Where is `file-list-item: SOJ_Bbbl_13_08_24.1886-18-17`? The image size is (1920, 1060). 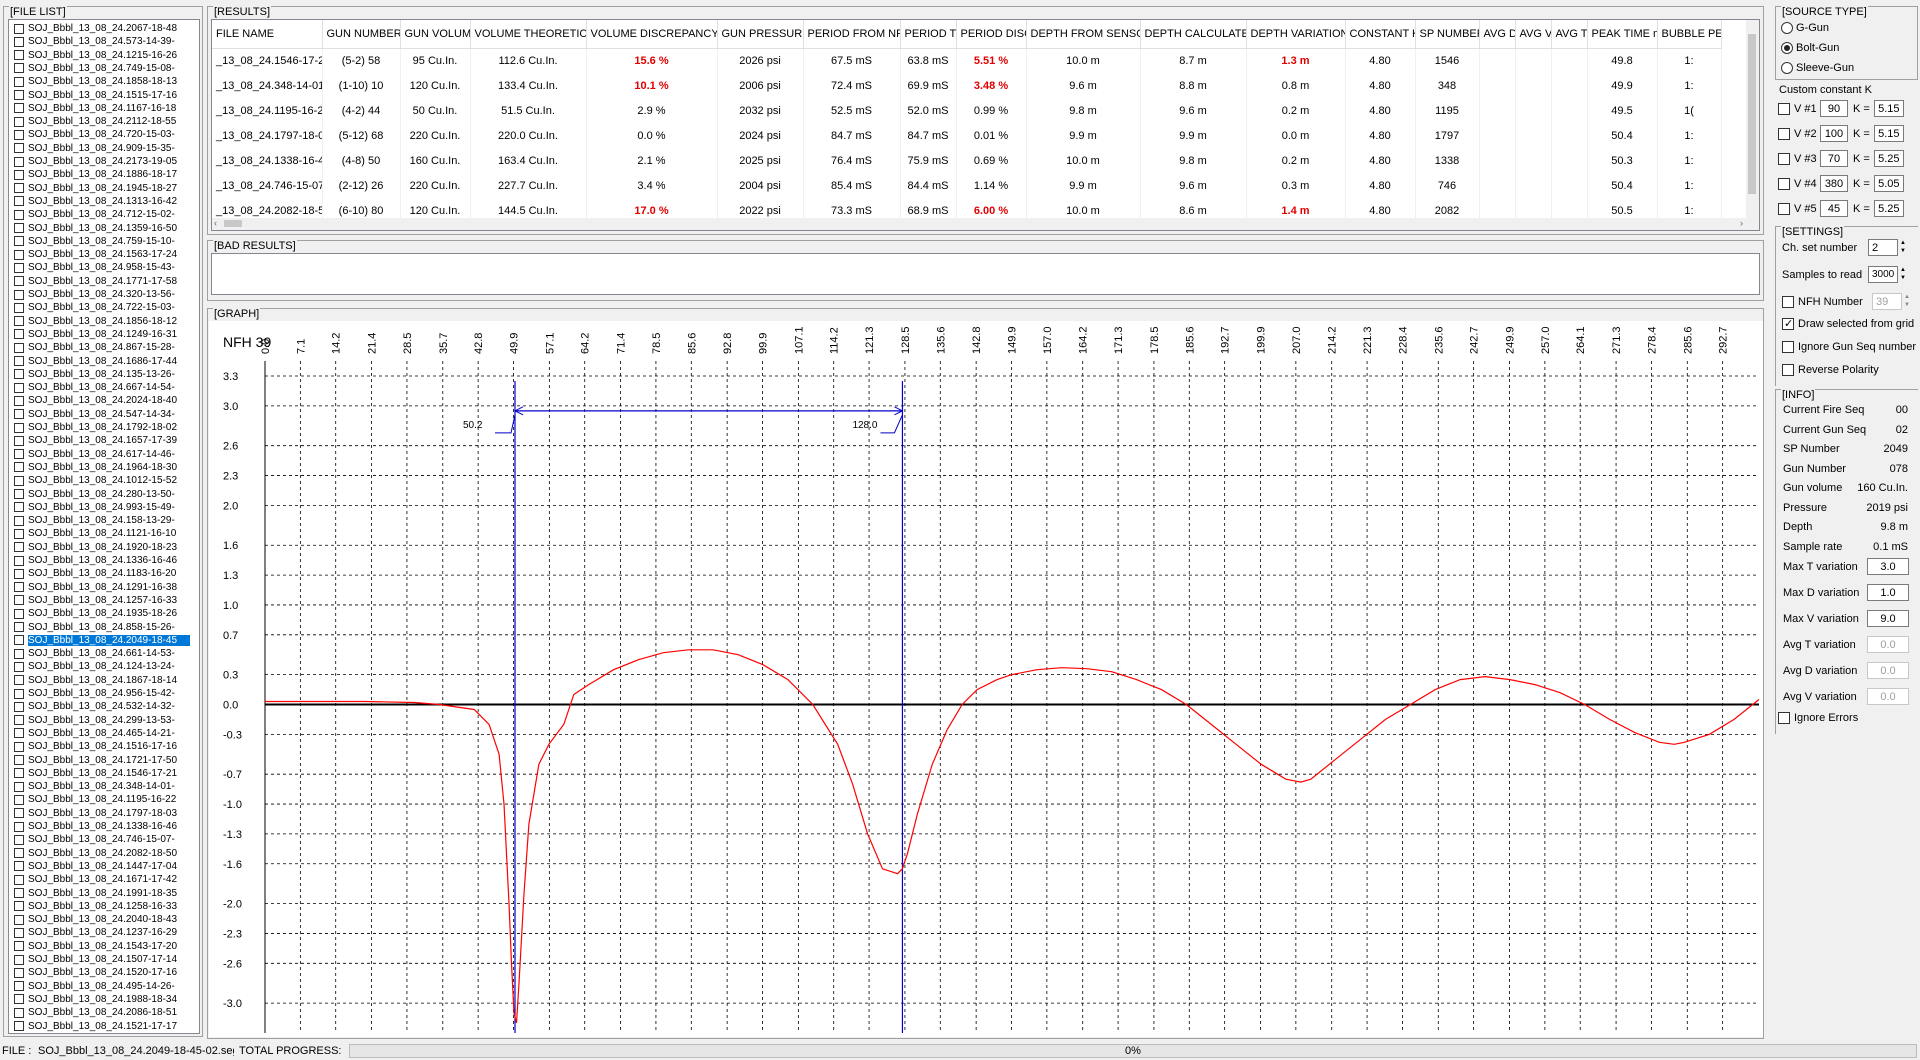
file-list-item: SOJ_Bbbl_13_08_24.1886-18-17 is located at coordinates (103, 174).